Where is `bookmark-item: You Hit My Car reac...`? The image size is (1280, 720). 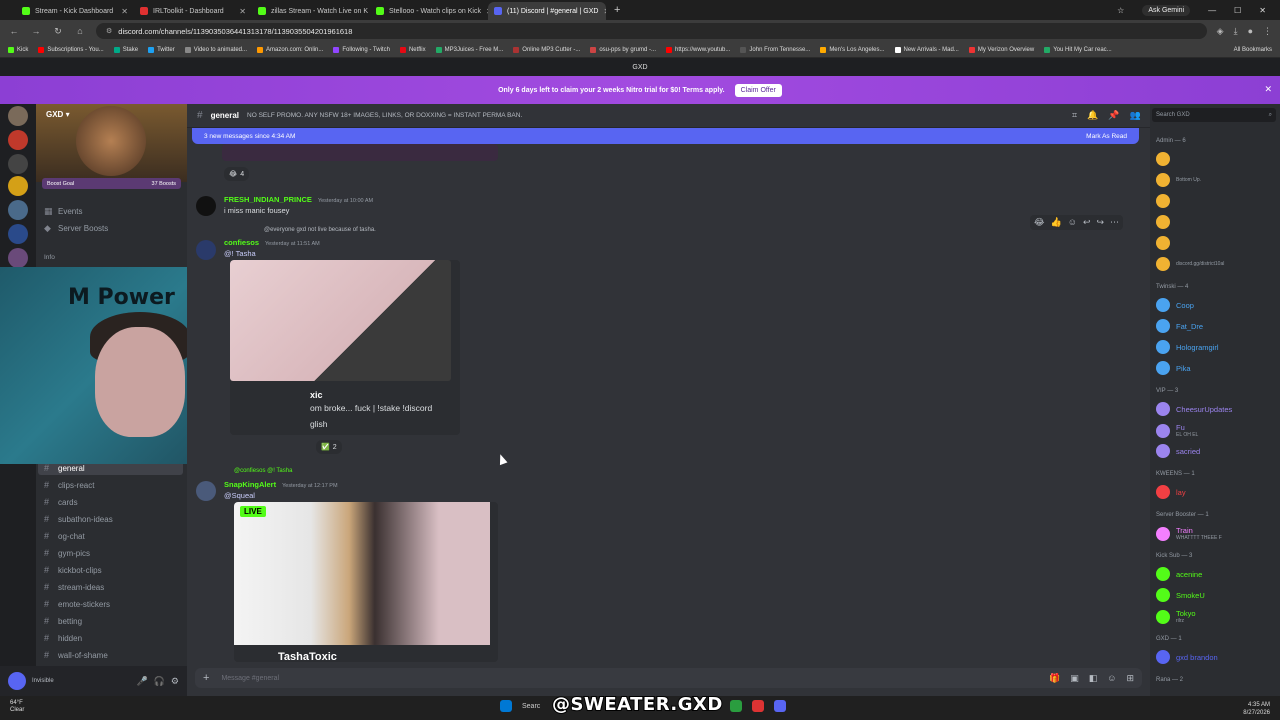 bookmark-item: You Hit My Car reac... is located at coordinates (1078, 49).